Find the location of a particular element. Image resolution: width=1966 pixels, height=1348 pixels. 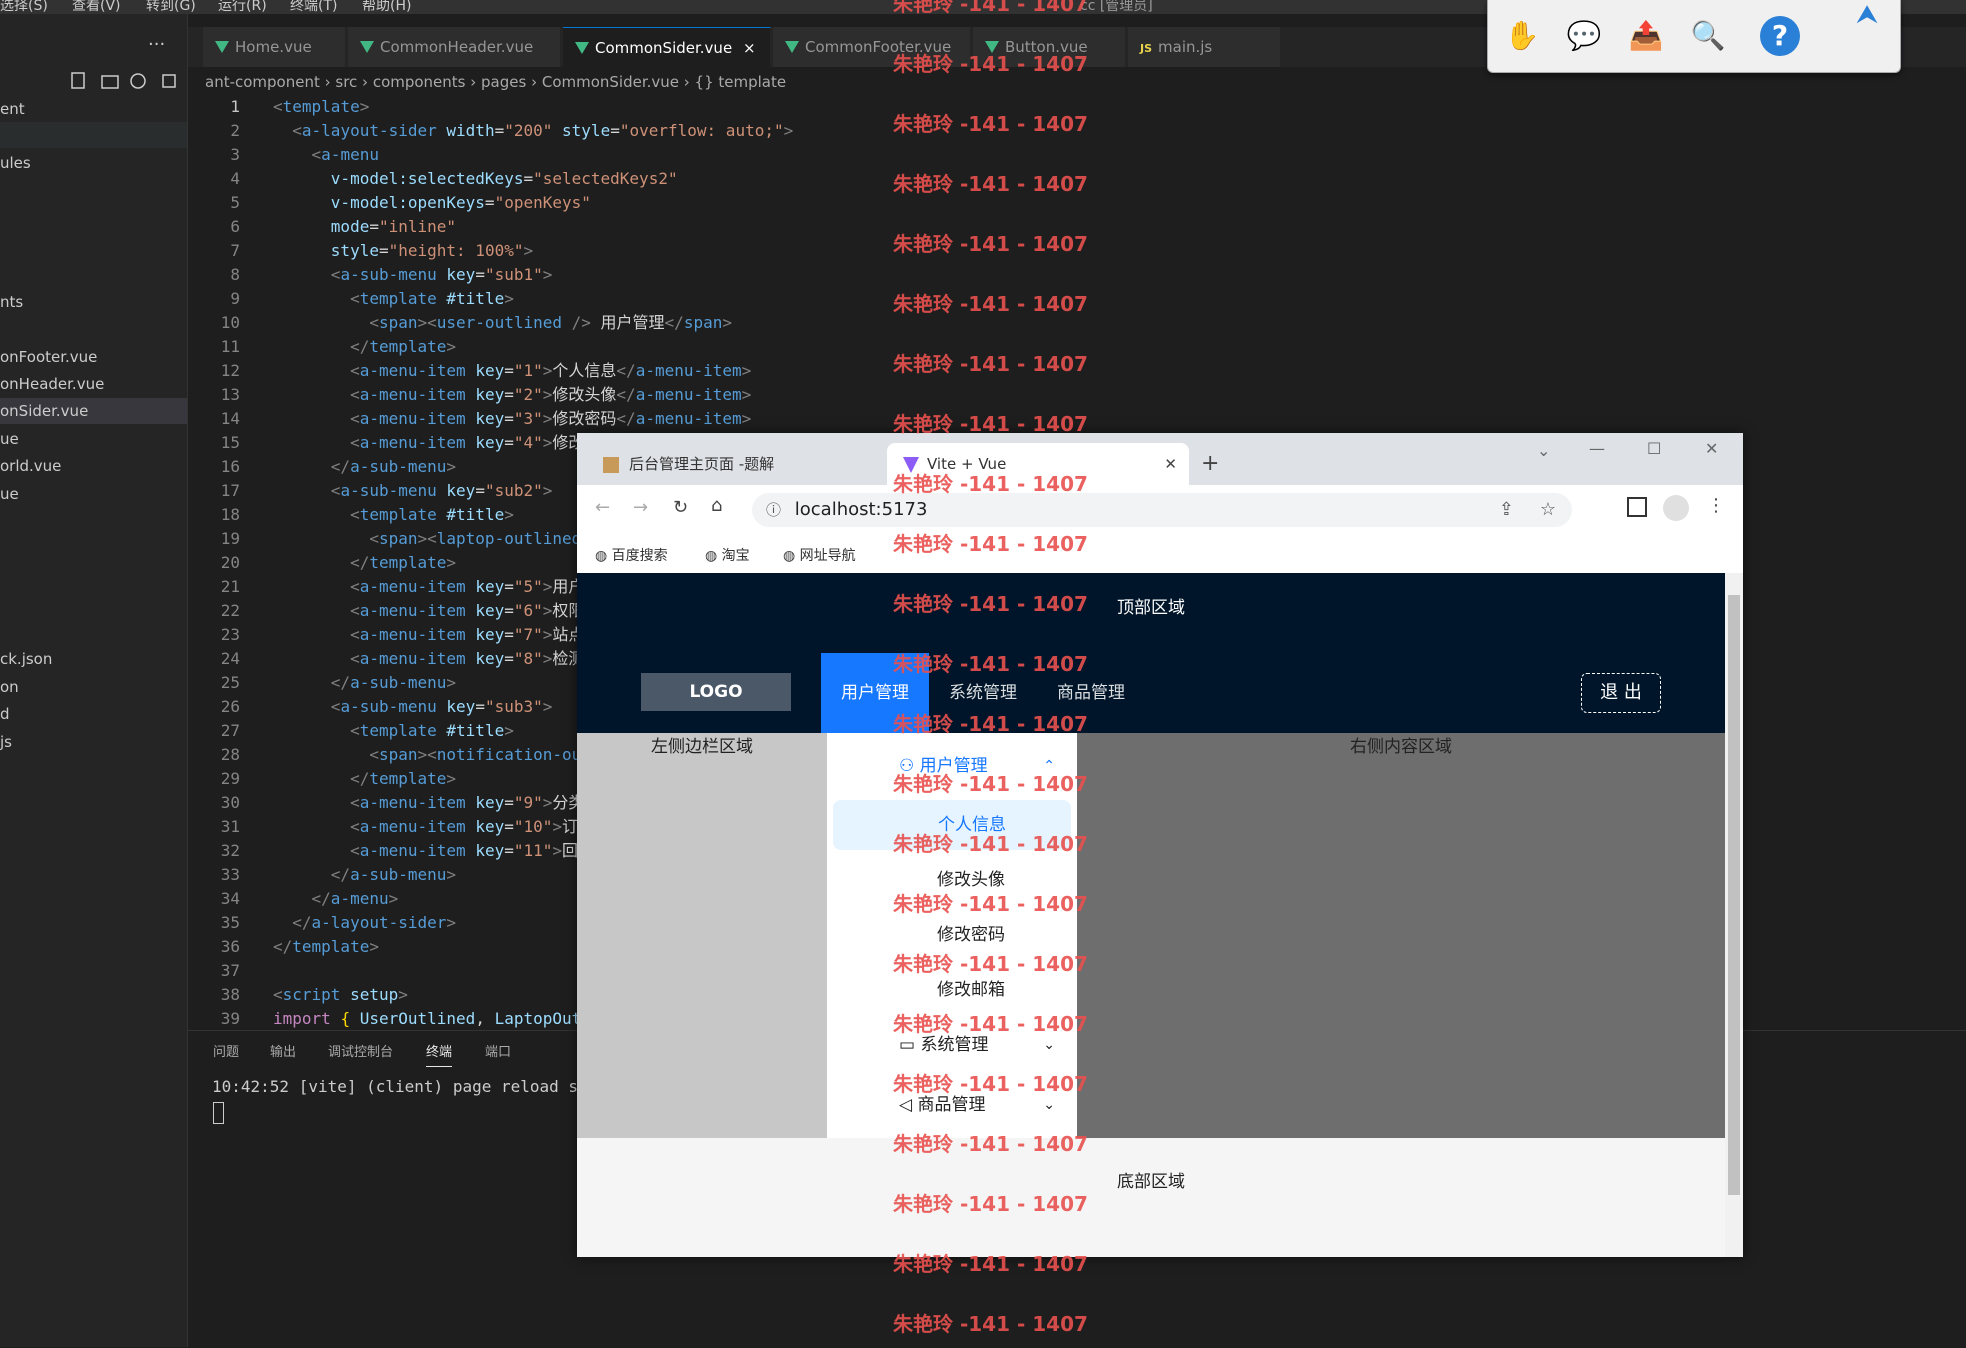

floating-toolbar: ✋ 💬 📤 🔍 ? ⮝ is located at coordinates (1694, 36).